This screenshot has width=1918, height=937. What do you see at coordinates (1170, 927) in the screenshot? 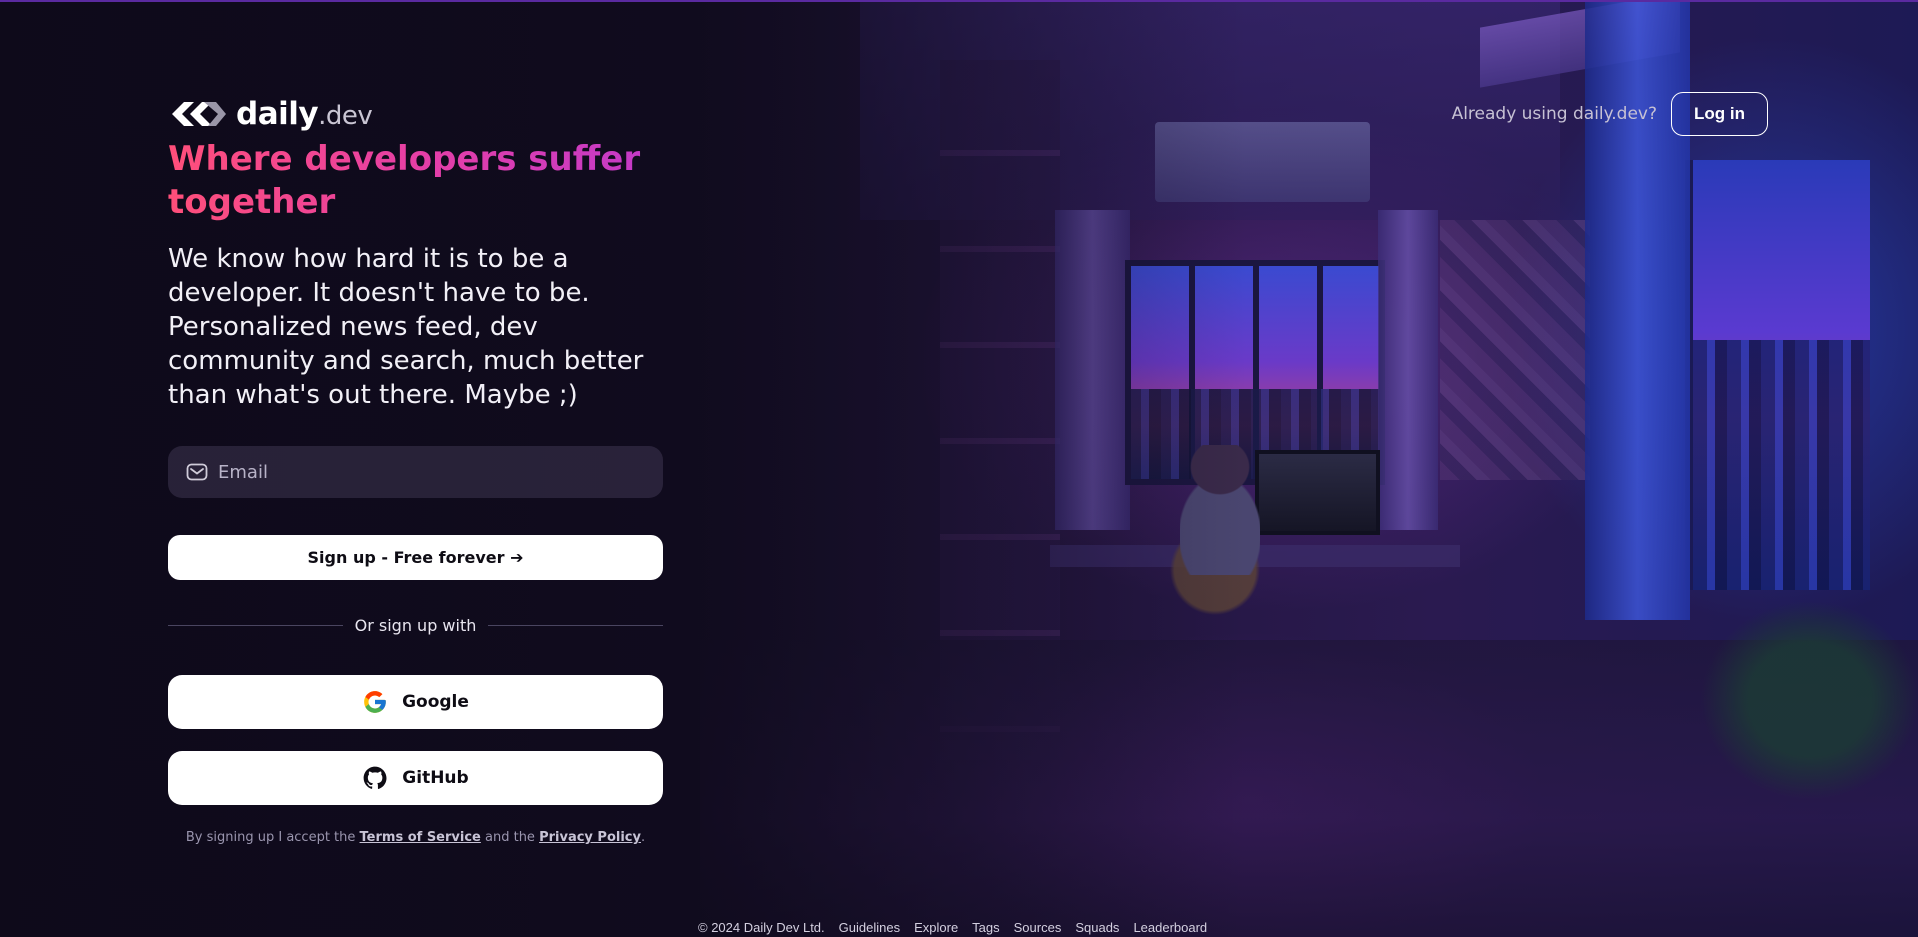
I see `footer-link-leaderboard: Leaderboard` at bounding box center [1170, 927].